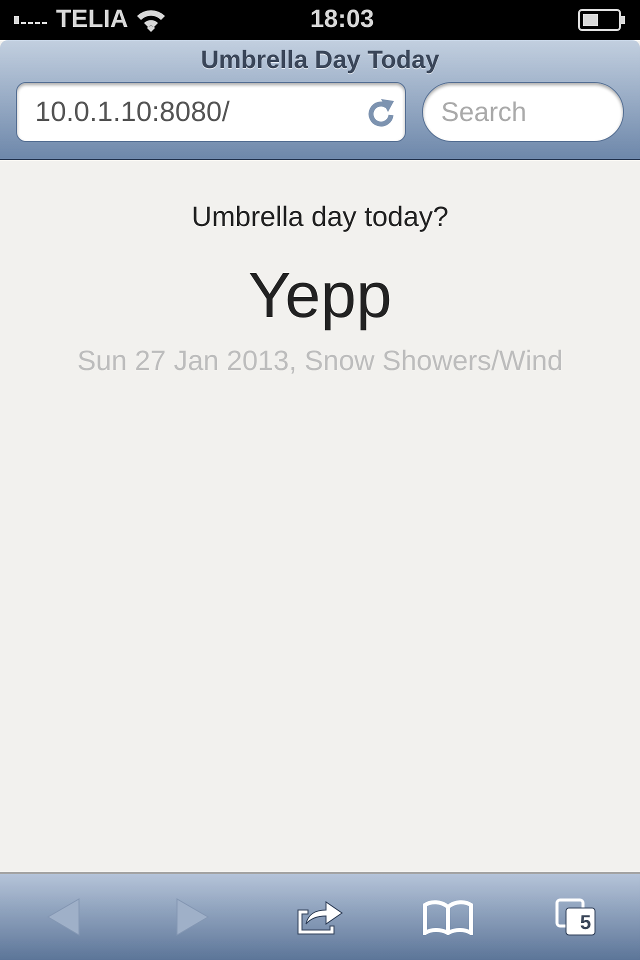  Describe the element at coordinates (448, 917) in the screenshot. I see `book-icon` at that location.